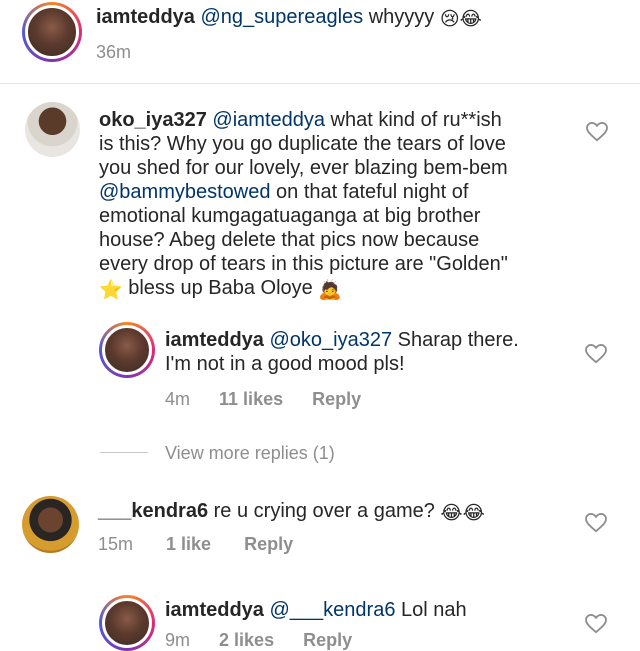 The width and height of the screenshot is (640, 651). I want to click on emoji: 😂😂, so click(462, 513).